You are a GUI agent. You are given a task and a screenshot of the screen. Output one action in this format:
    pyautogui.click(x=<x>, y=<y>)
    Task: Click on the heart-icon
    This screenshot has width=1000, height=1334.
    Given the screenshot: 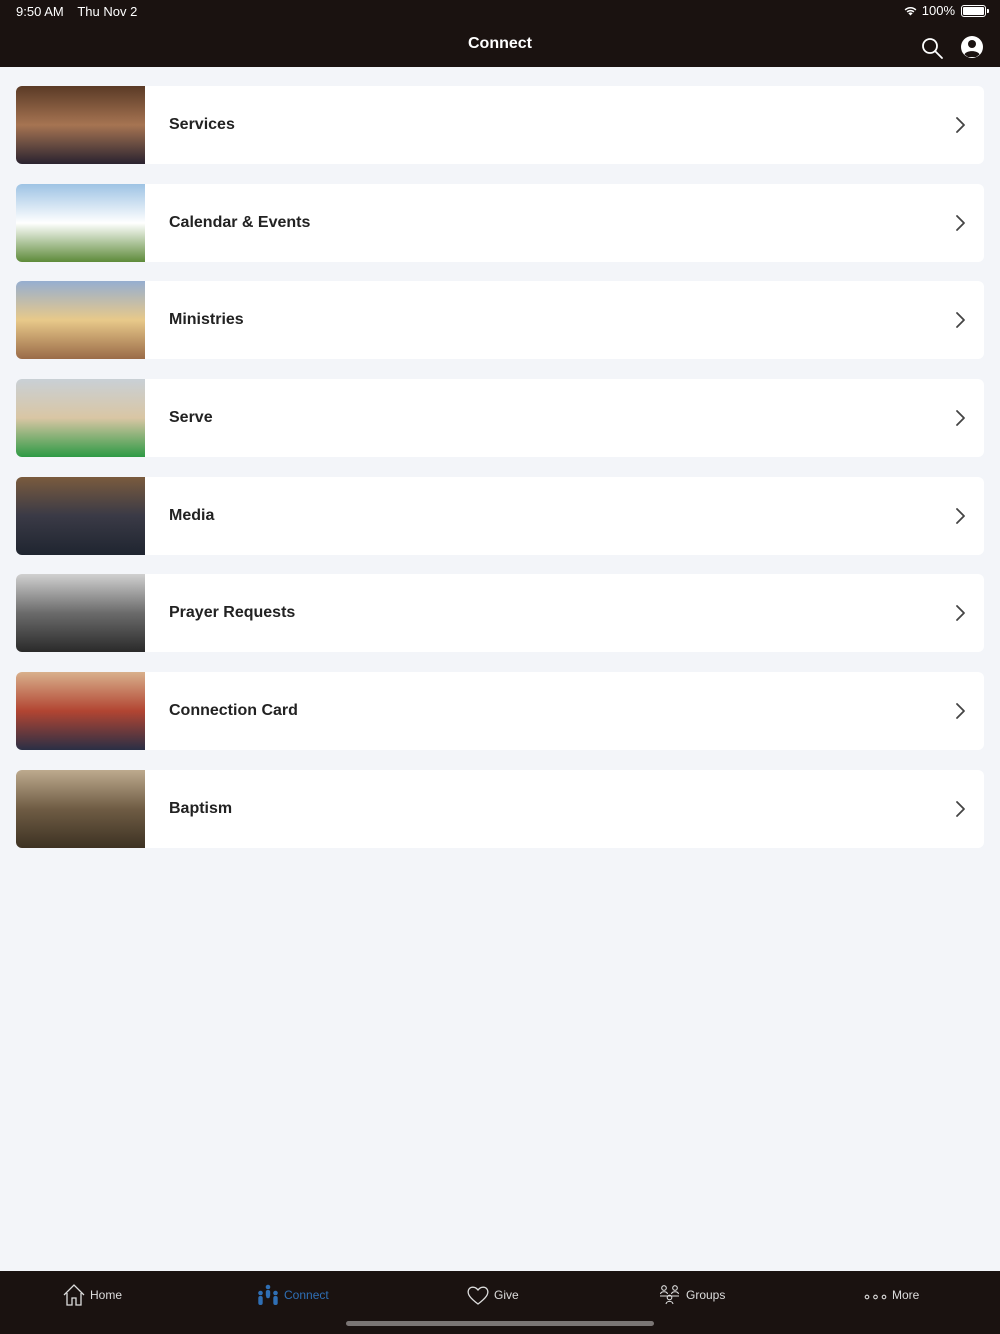 What is the action you would take?
    pyautogui.click(x=478, y=1295)
    